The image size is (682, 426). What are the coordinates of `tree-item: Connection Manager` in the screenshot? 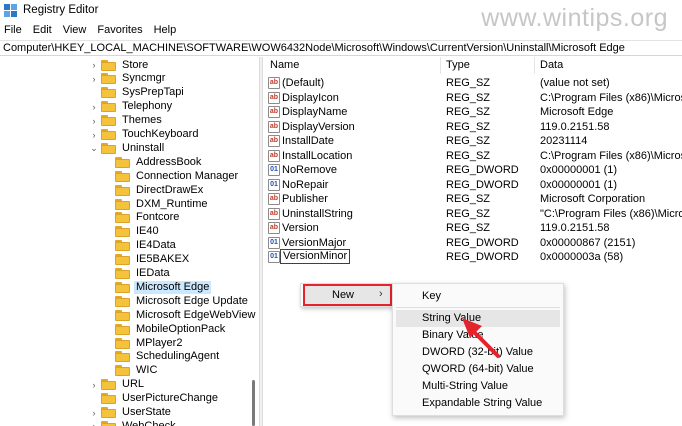 It's located at (172, 176).